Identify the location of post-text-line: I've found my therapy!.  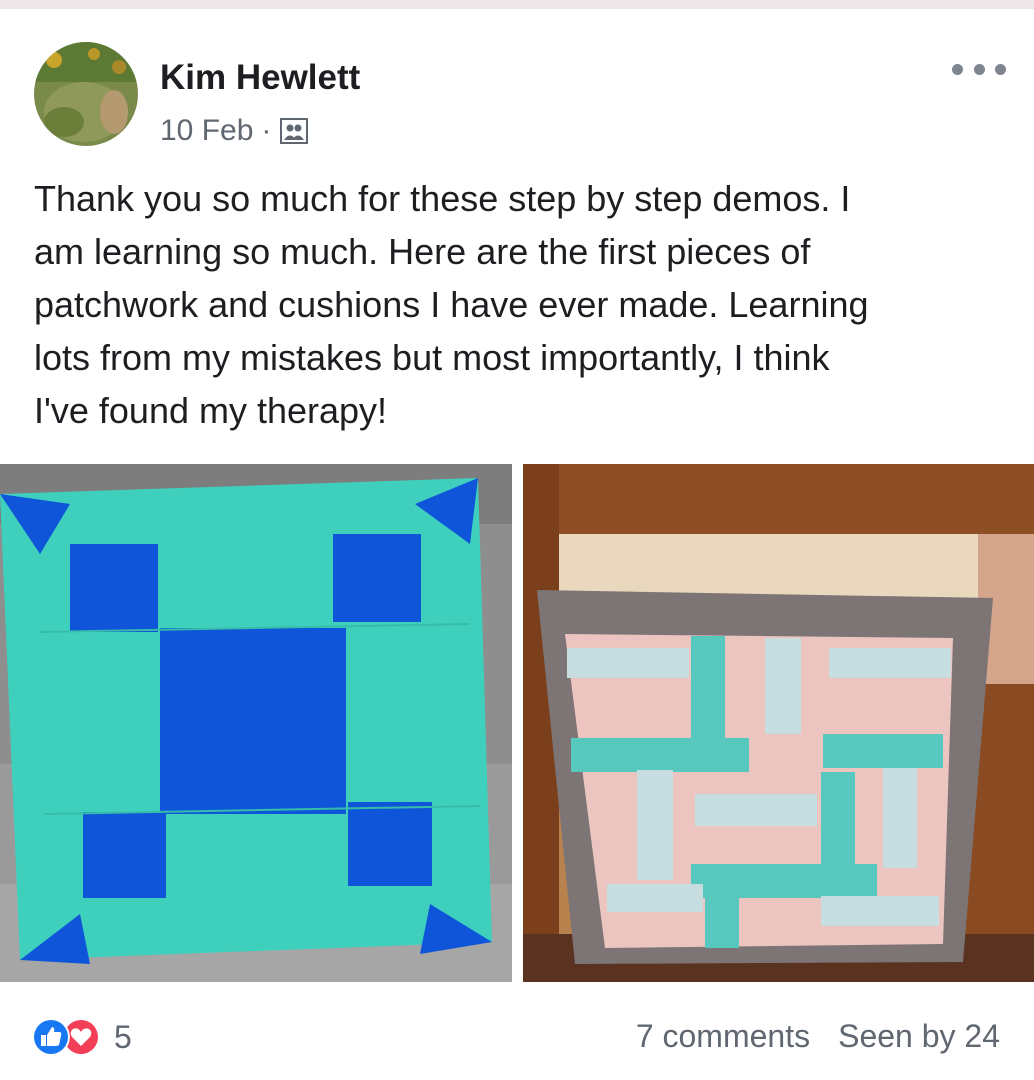
(211, 410).